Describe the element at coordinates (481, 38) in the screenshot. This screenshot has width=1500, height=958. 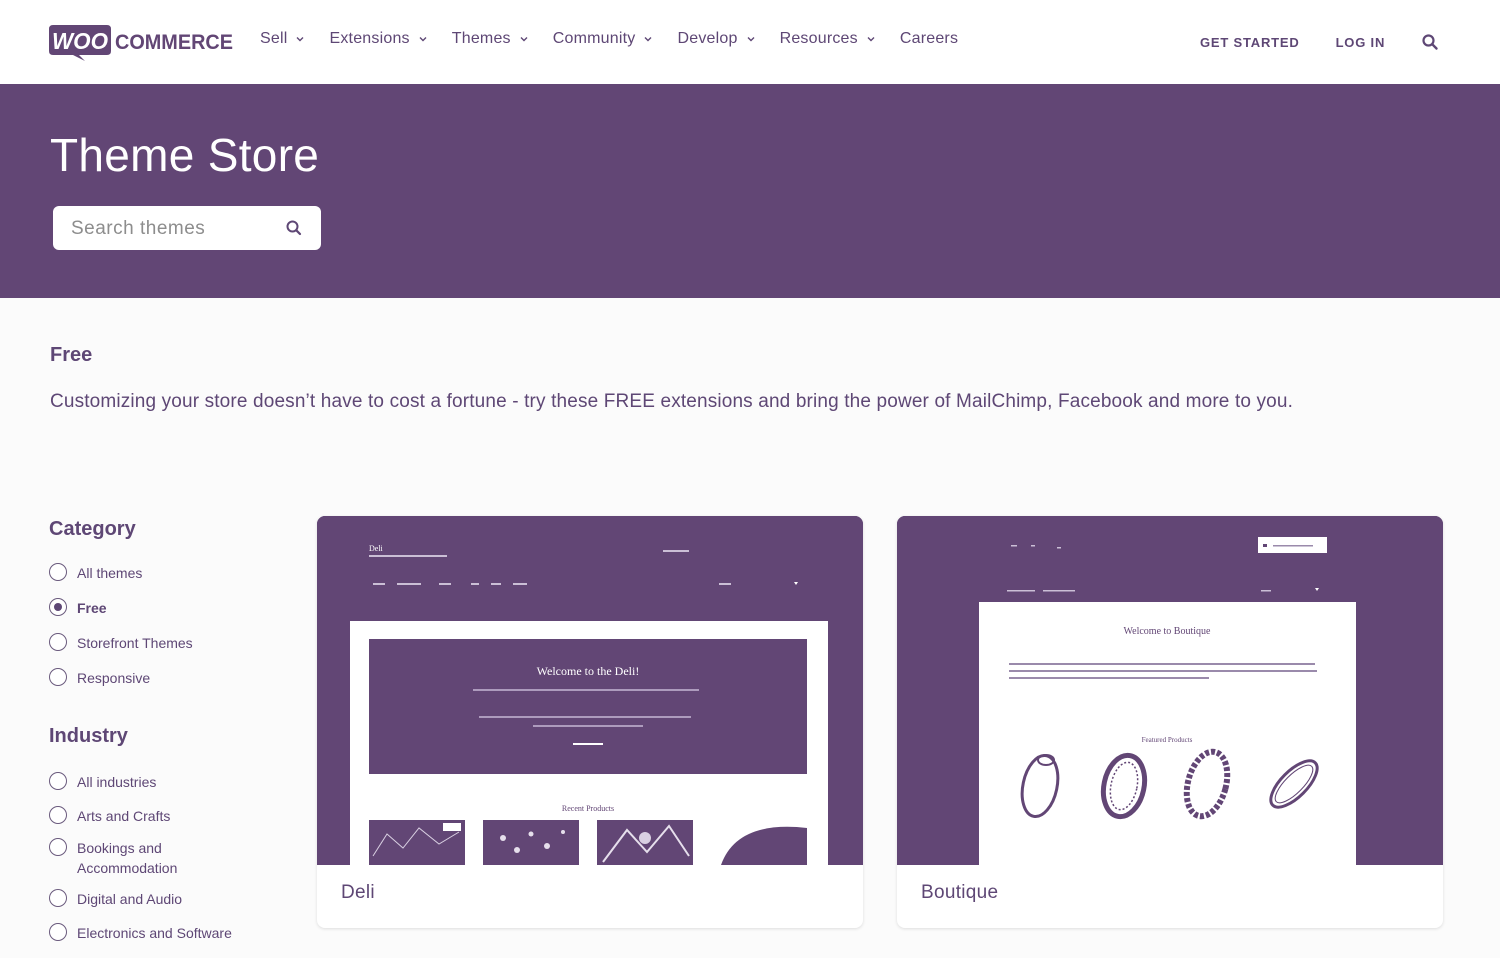
I see `nav-themes-label: Themes` at that location.